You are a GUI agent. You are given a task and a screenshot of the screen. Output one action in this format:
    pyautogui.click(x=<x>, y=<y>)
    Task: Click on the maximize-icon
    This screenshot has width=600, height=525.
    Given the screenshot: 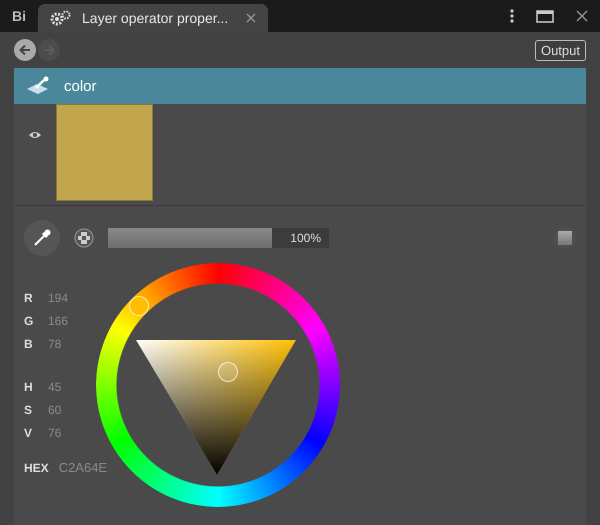 What is the action you would take?
    pyautogui.click(x=545, y=16)
    